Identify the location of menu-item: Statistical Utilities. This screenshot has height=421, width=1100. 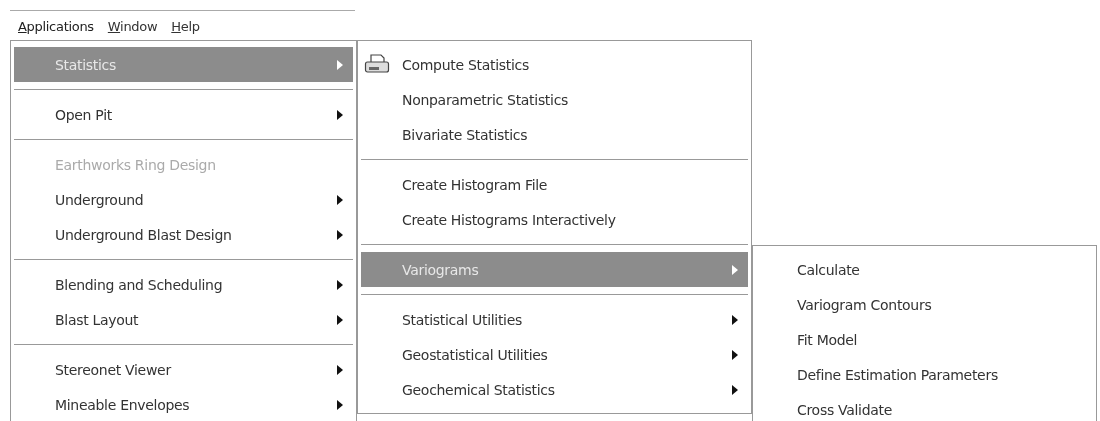
(554, 319).